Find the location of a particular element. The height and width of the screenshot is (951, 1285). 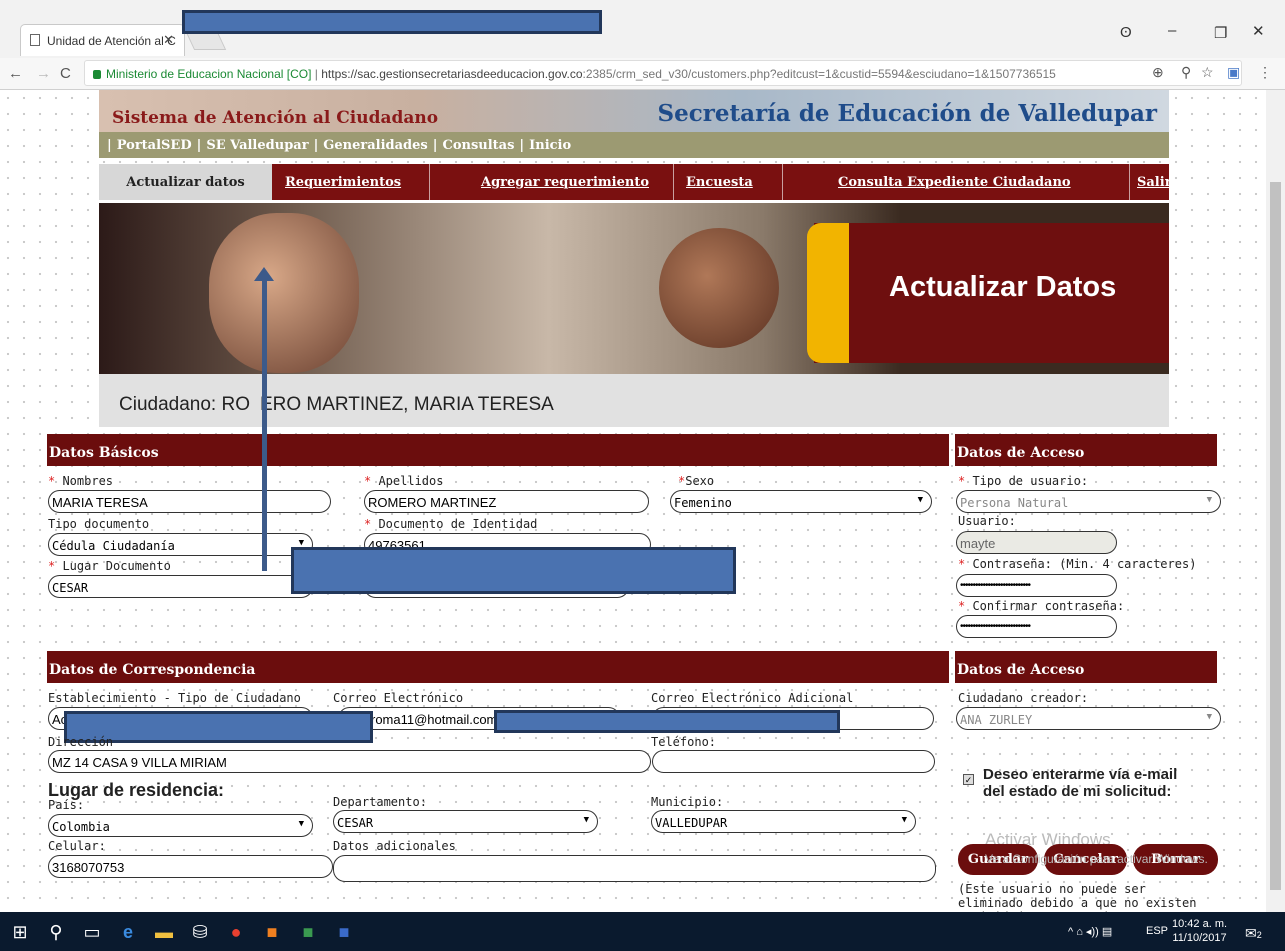

correo-label: Correo Electrónico is located at coordinates (398, 698).